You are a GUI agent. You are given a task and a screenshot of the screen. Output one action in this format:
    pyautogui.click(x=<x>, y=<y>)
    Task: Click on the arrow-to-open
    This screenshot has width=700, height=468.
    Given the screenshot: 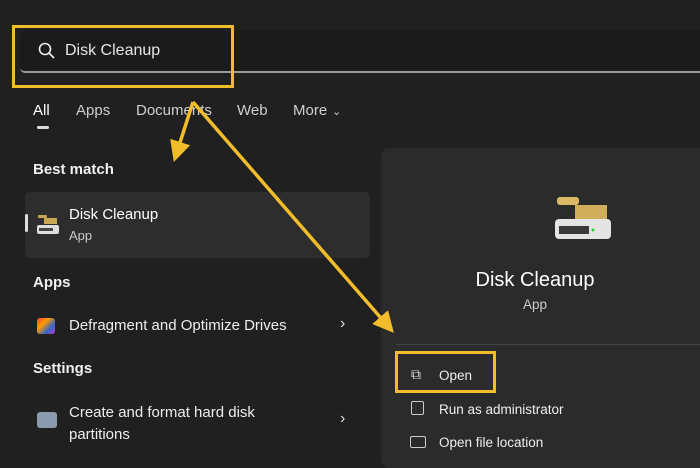 What is the action you would take?
    pyautogui.click(x=292, y=216)
    